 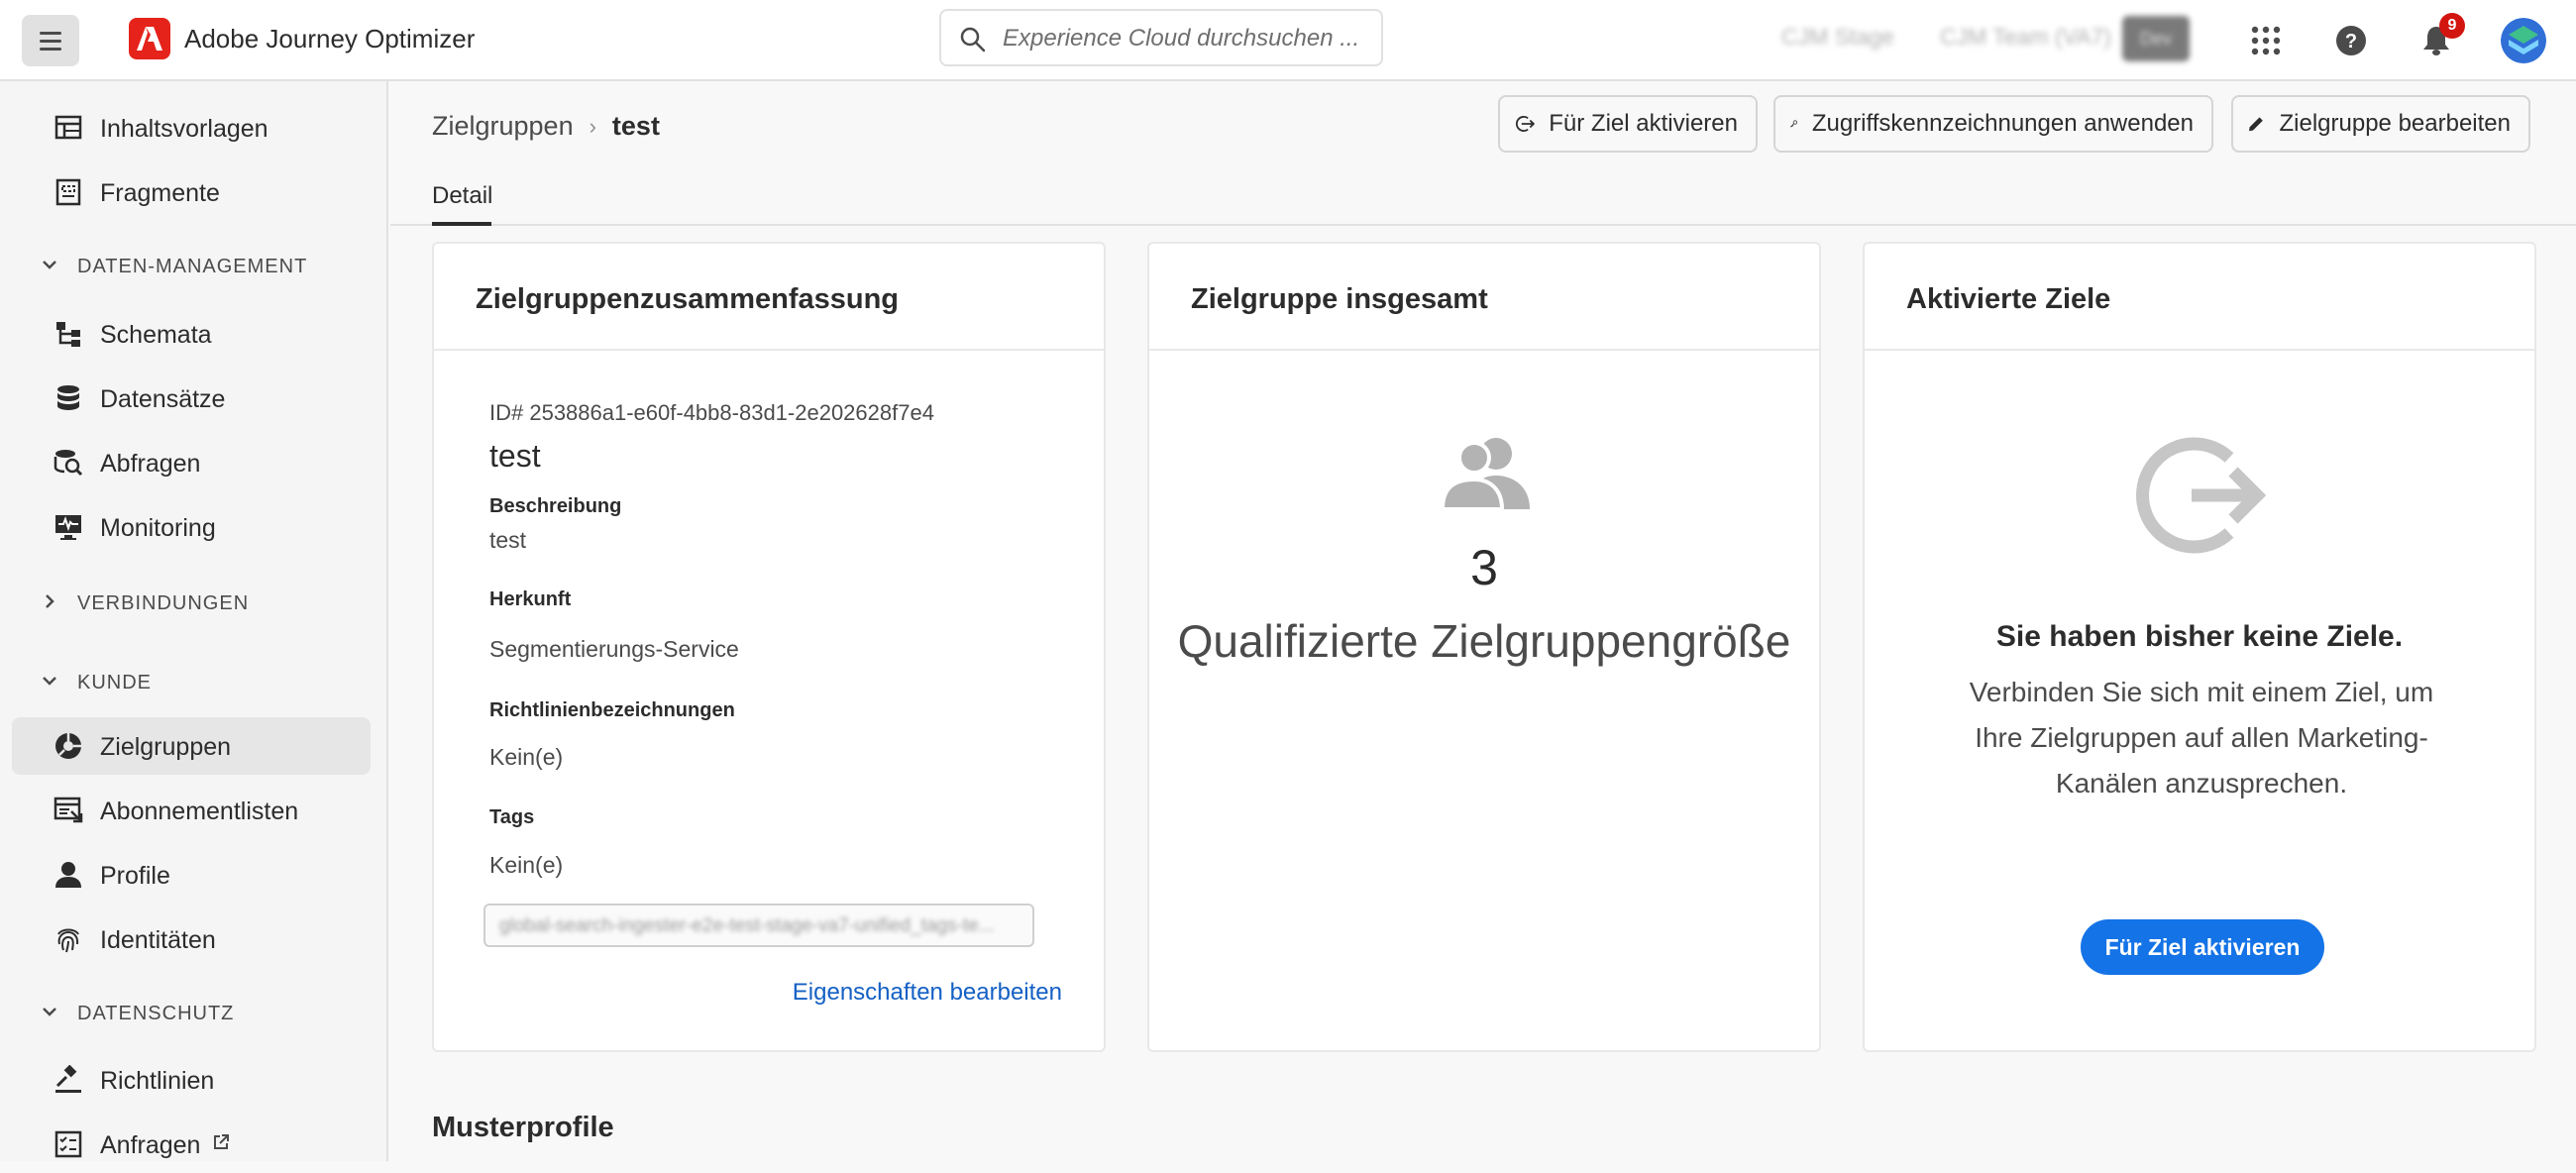 I want to click on sidebar-item-label: Inhaltsvorlagen, so click(x=184, y=129).